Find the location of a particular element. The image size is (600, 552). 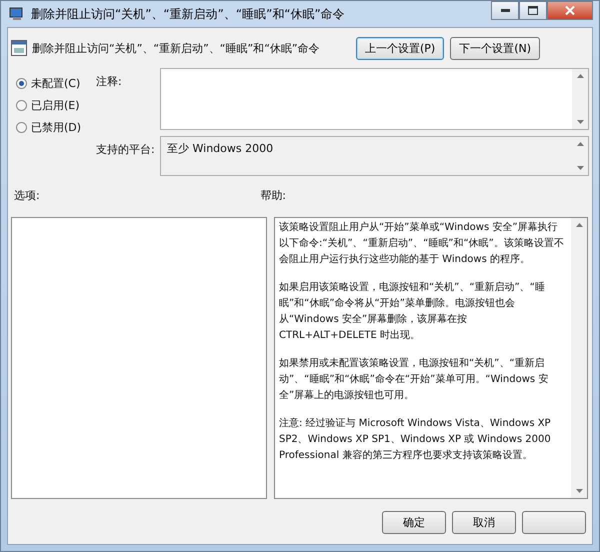

comment-label: 注释: is located at coordinates (109, 82).